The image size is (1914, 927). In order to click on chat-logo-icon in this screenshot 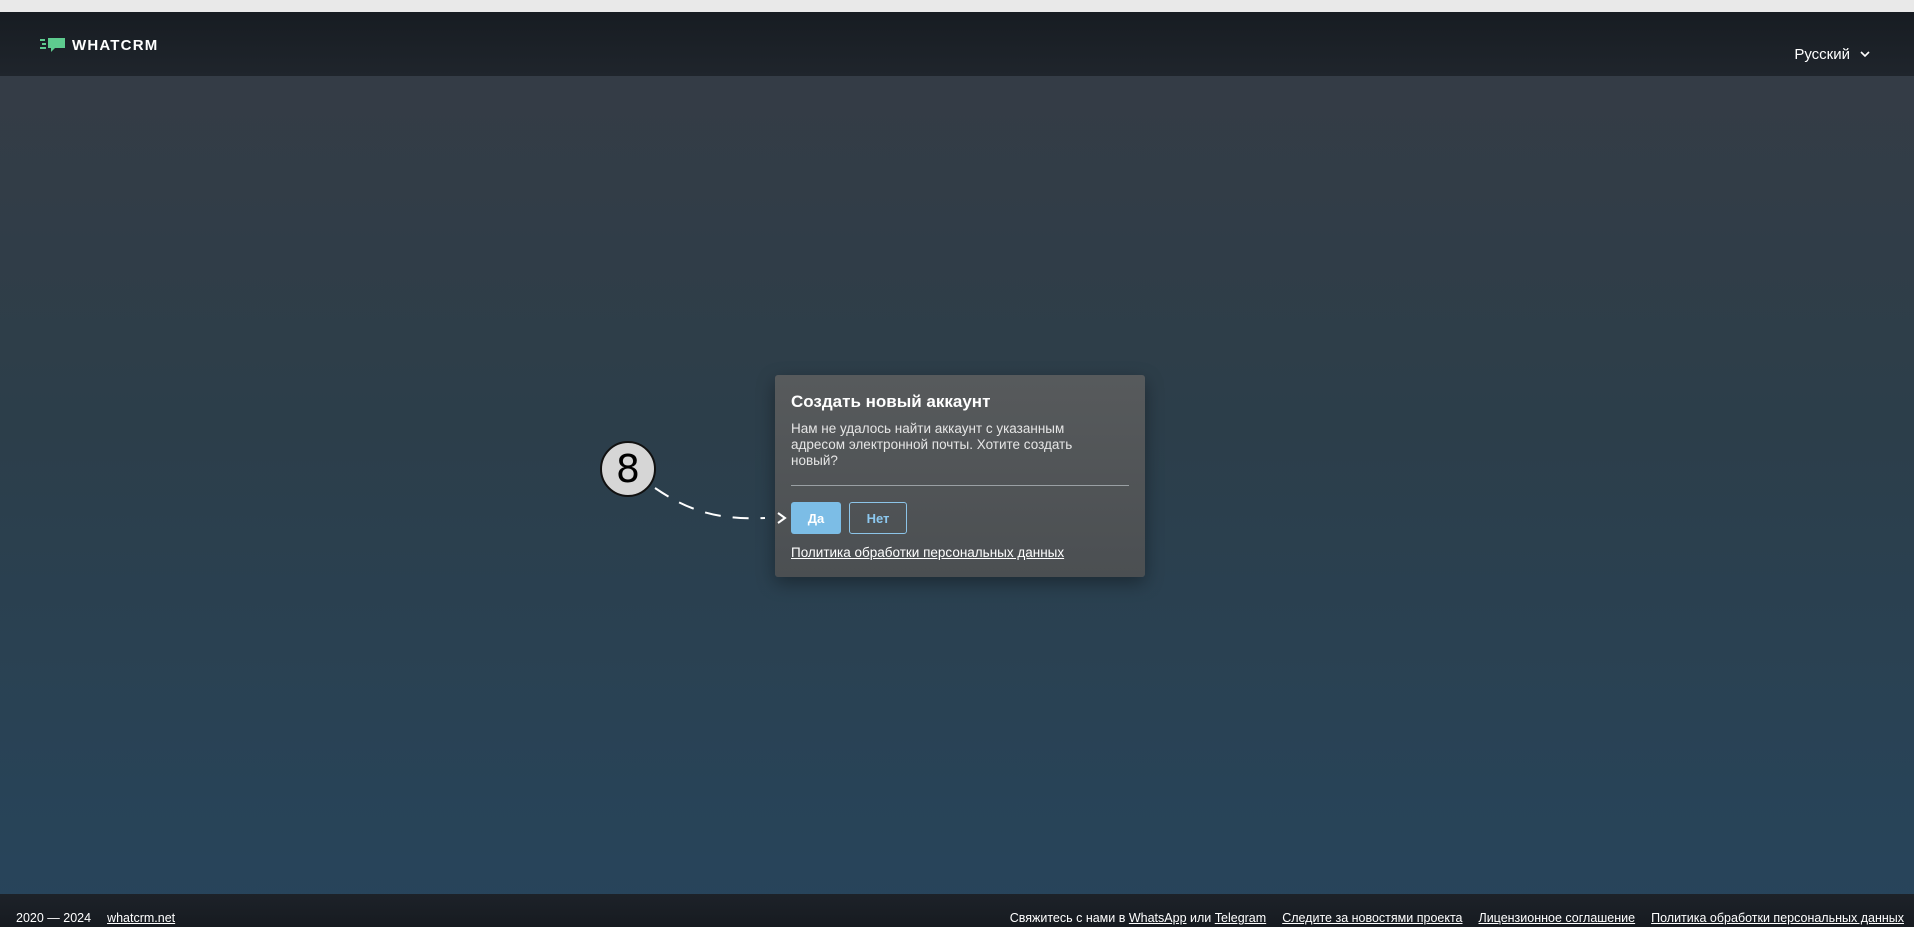, I will do `click(53, 45)`.